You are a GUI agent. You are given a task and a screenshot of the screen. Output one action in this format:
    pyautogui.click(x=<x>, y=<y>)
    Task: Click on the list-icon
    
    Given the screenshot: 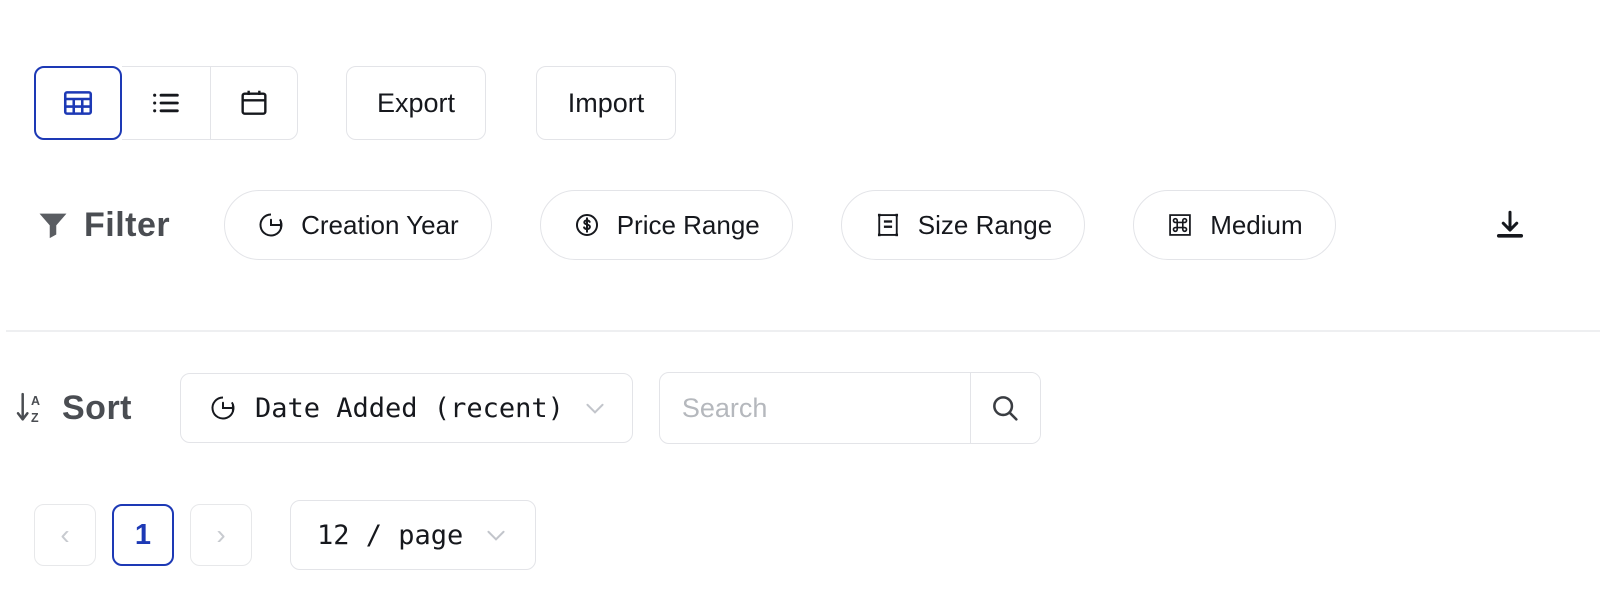 What is the action you would take?
    pyautogui.click(x=166, y=103)
    